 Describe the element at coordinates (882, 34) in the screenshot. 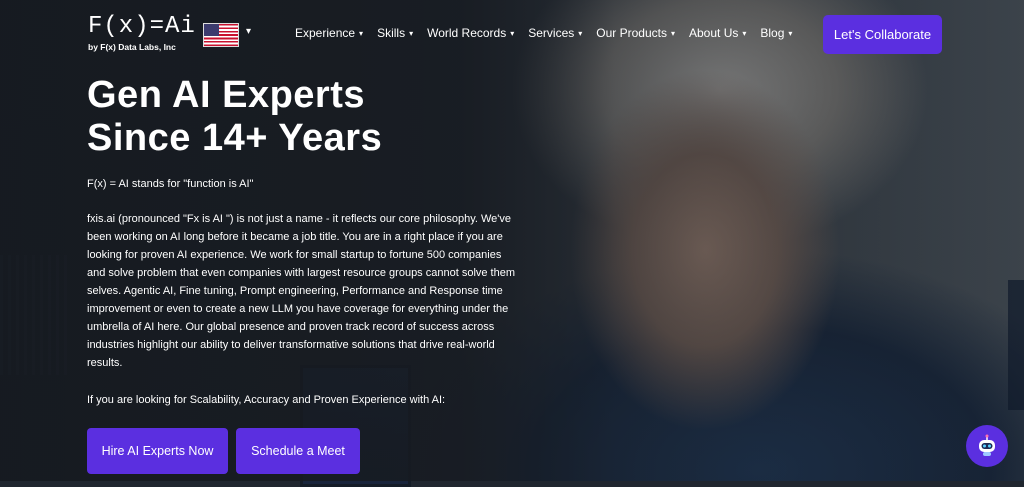

I see `collaborate-button: Let's Collaborate` at that location.